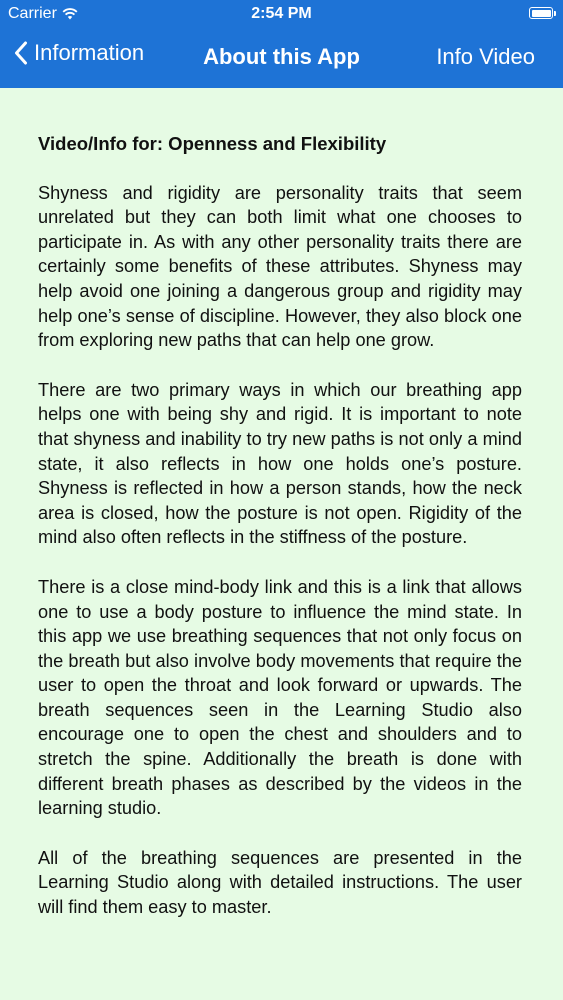  I want to click on info-video-button: Info Video, so click(485, 57).